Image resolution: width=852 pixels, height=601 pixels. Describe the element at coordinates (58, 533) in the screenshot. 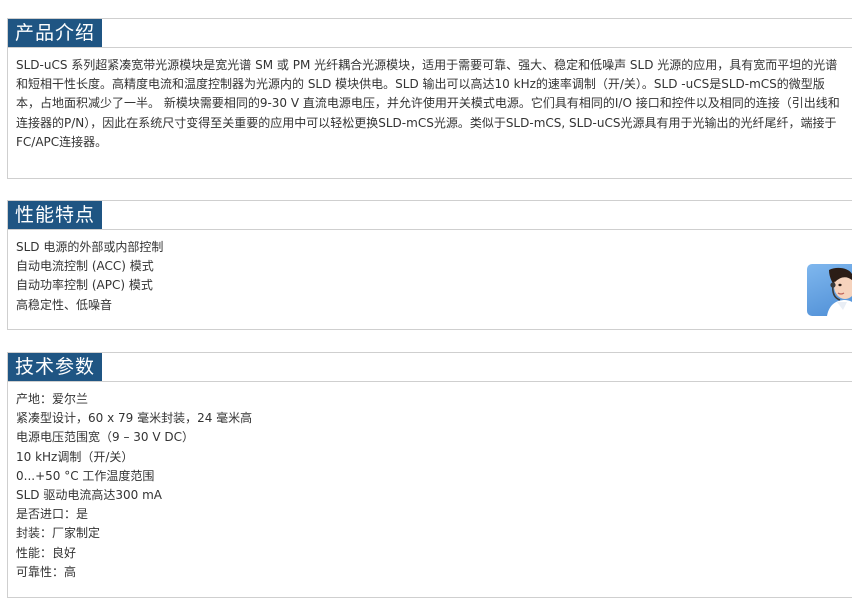

I see `spec-item: 封装：厂家制定` at that location.